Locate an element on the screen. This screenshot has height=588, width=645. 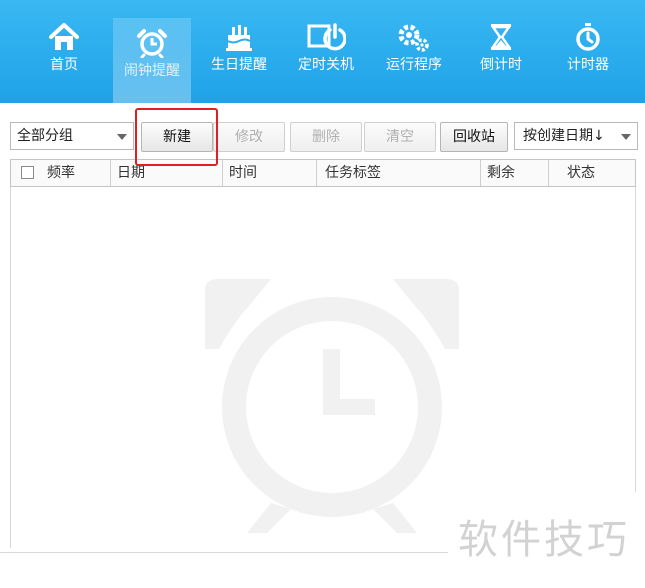
nav-alarm: 闹钟提醒 is located at coordinates (152, 60).